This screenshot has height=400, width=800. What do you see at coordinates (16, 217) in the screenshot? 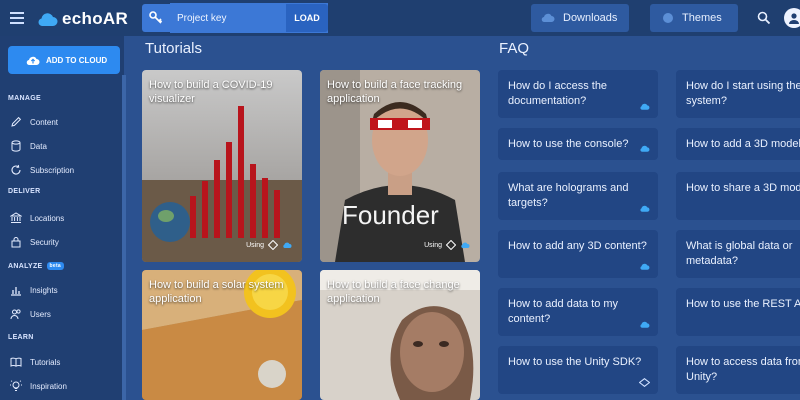
I see `bank-icon` at bounding box center [16, 217].